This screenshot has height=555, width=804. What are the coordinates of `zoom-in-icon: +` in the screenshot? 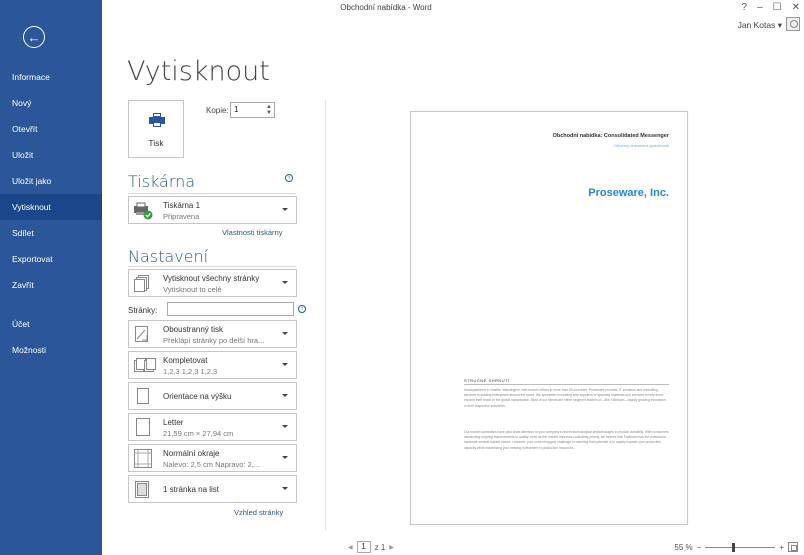 It's located at (781, 547).